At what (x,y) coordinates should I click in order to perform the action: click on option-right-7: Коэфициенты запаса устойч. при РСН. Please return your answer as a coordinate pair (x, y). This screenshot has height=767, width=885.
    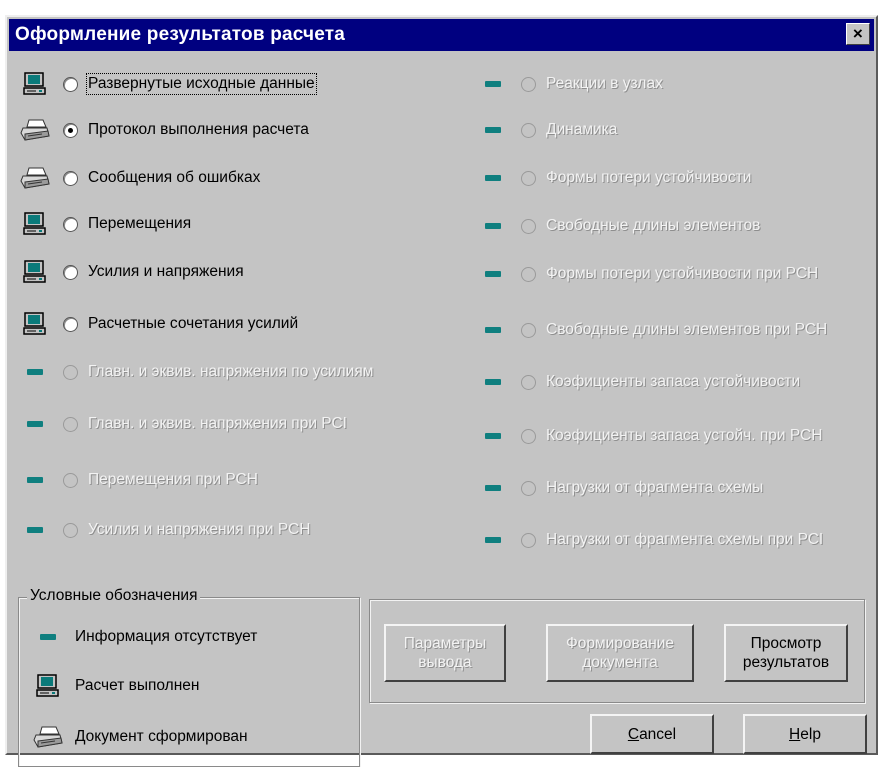
    Looking at the image, I should click on (647, 436).